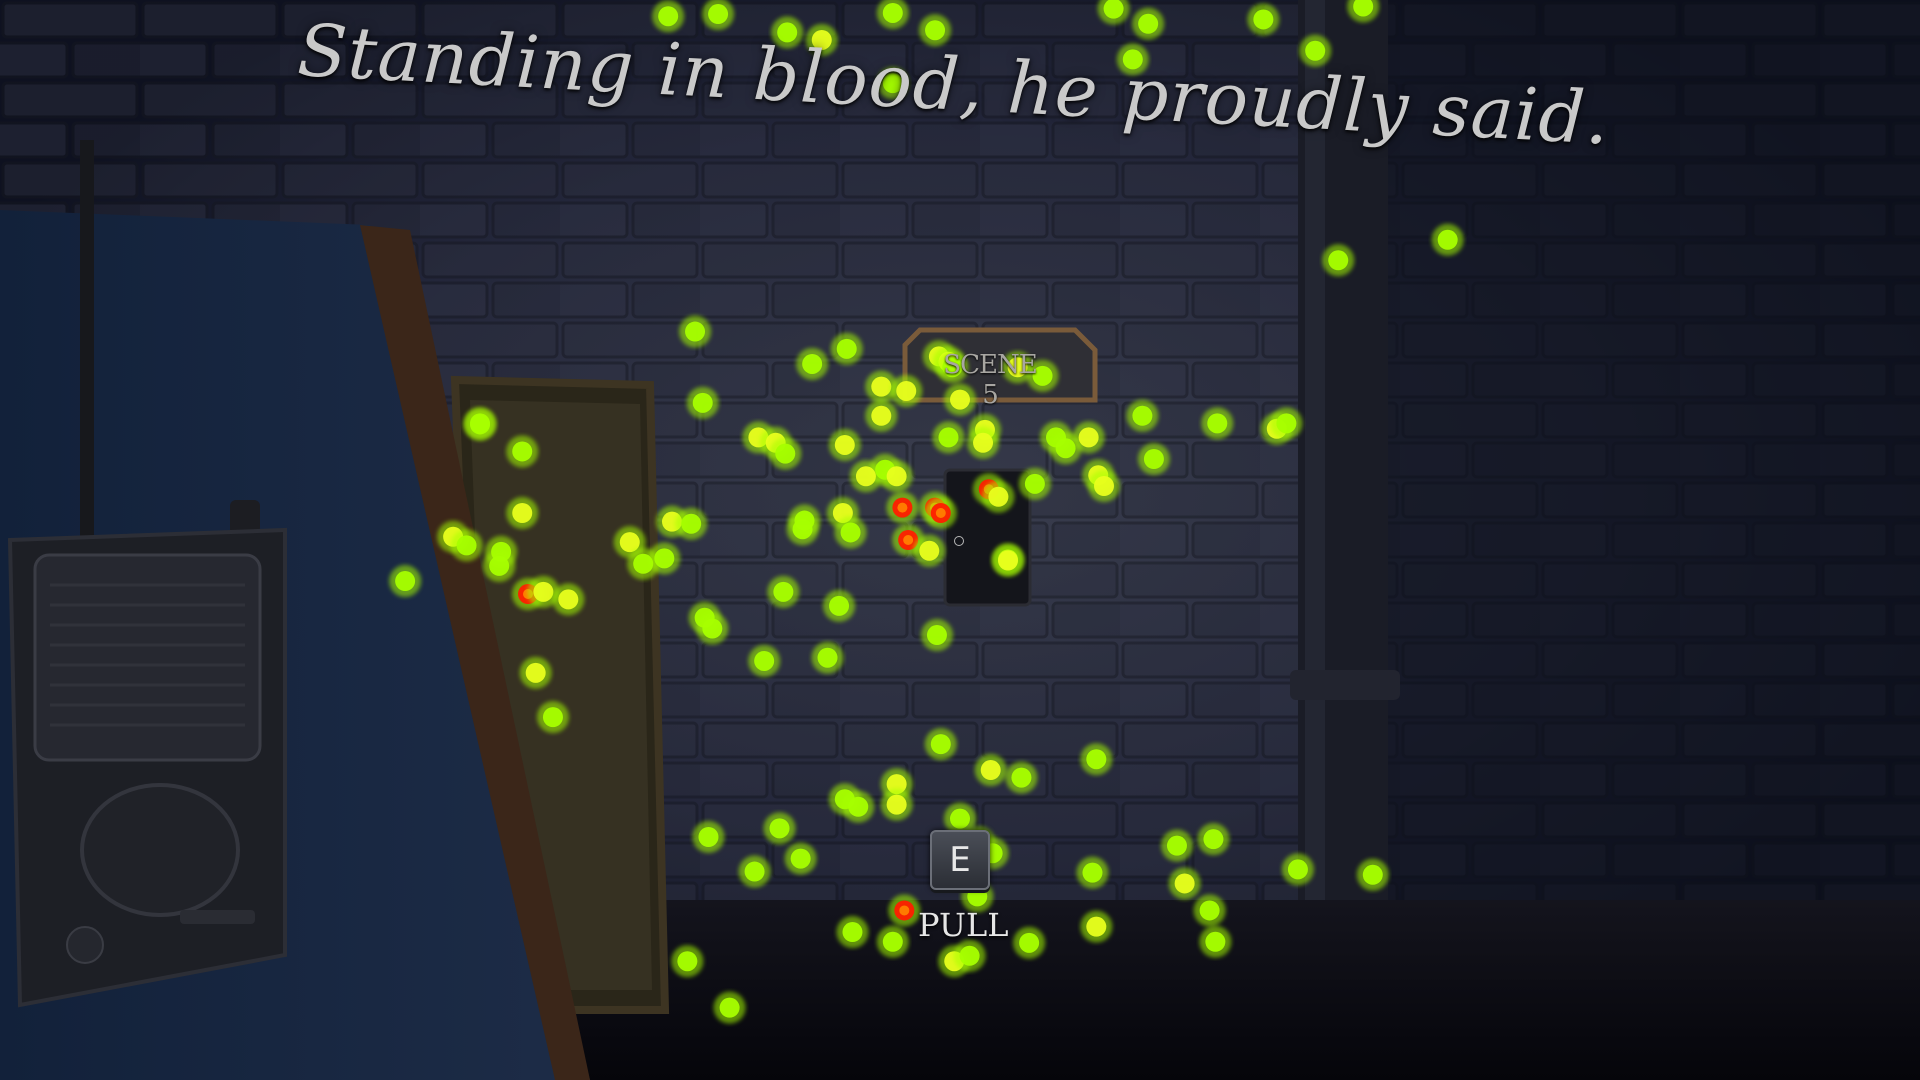 The image size is (1920, 1080). Describe the element at coordinates (963, 925) in the screenshot. I see `interact-action-label: PULL` at that location.